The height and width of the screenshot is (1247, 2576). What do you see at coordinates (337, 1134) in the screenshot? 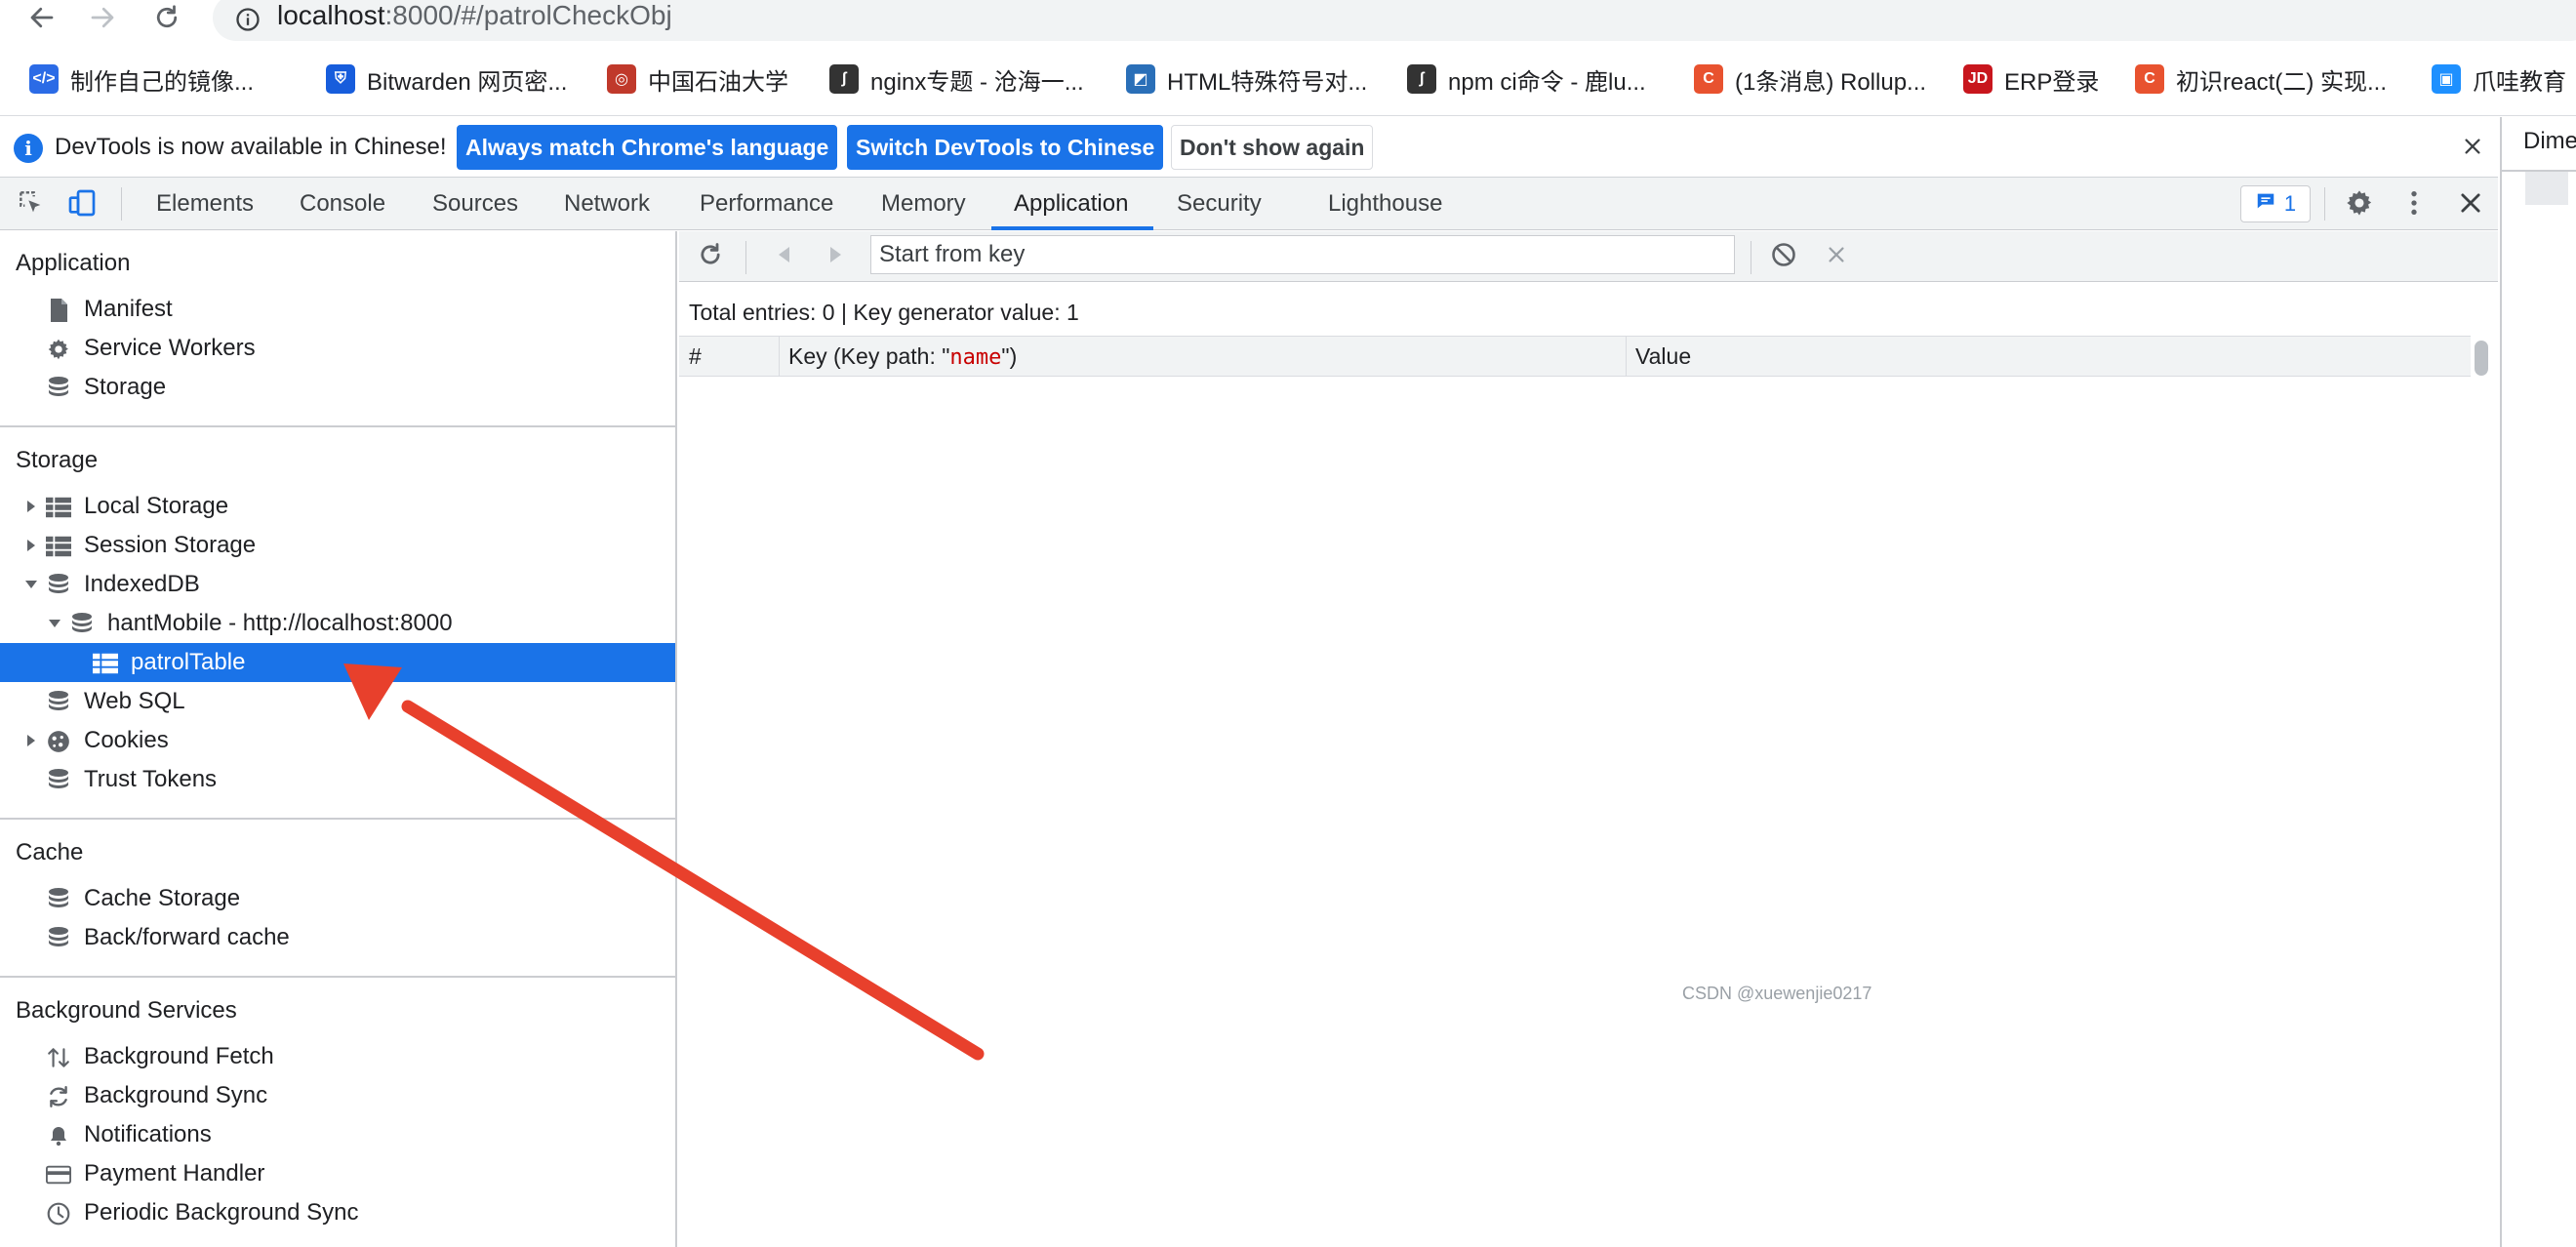
I see `sidebar-item-notifications: Notifications` at bounding box center [337, 1134].